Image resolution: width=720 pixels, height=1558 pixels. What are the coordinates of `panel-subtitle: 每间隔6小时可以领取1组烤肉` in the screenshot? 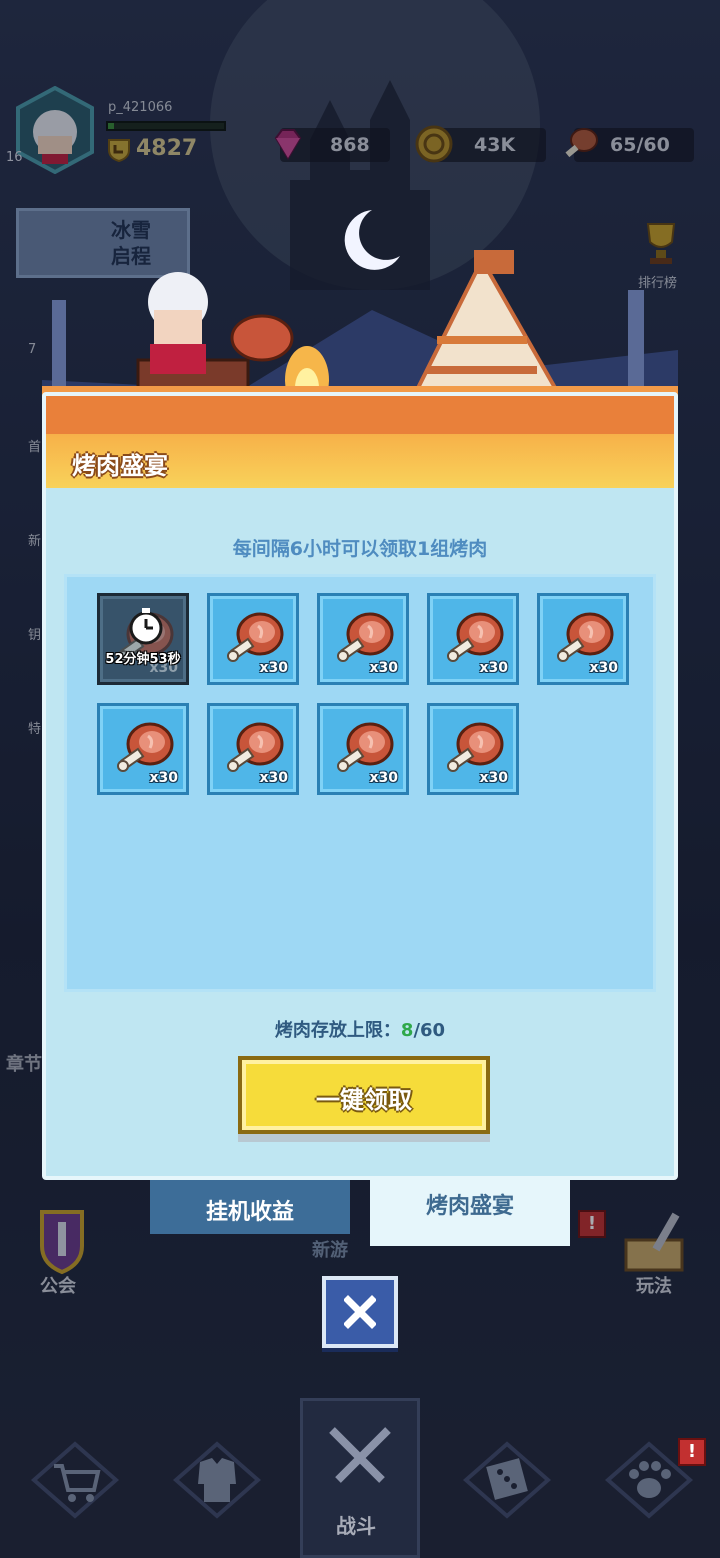 It's located at (360, 549).